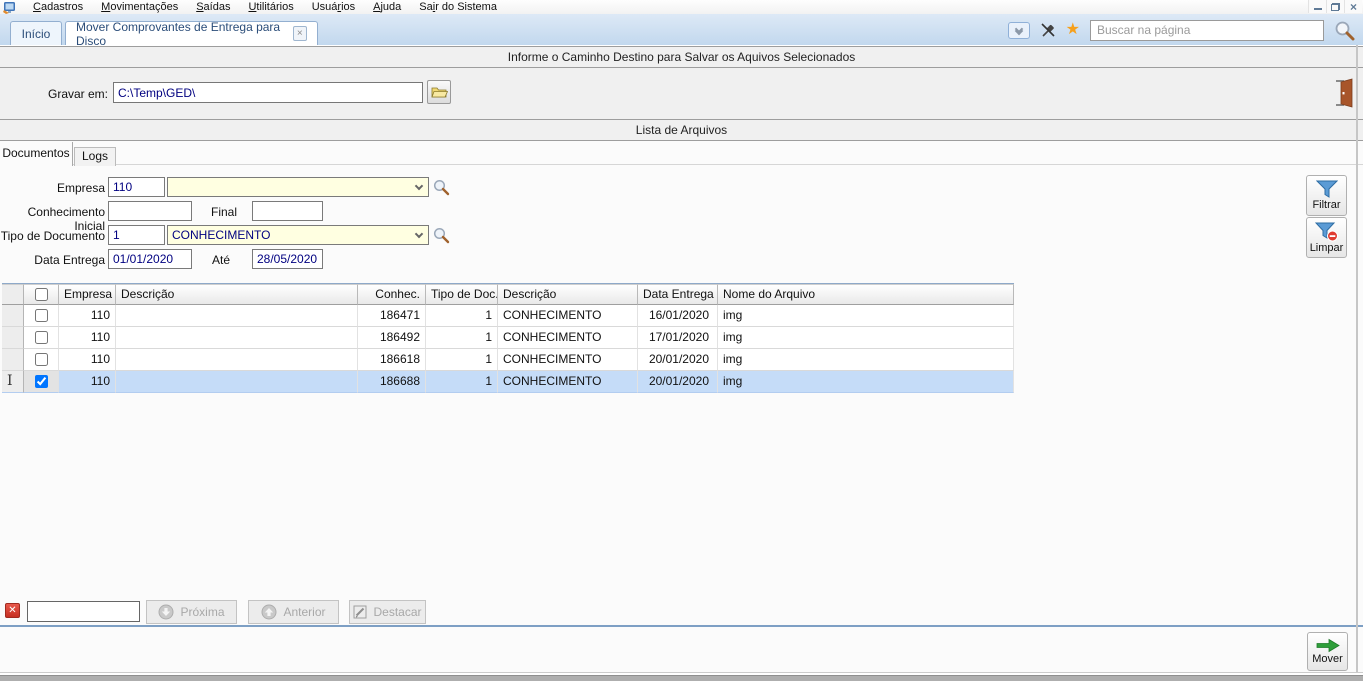  Describe the element at coordinates (36, 154) in the screenshot. I see `tab-documentos: Documentos` at that location.